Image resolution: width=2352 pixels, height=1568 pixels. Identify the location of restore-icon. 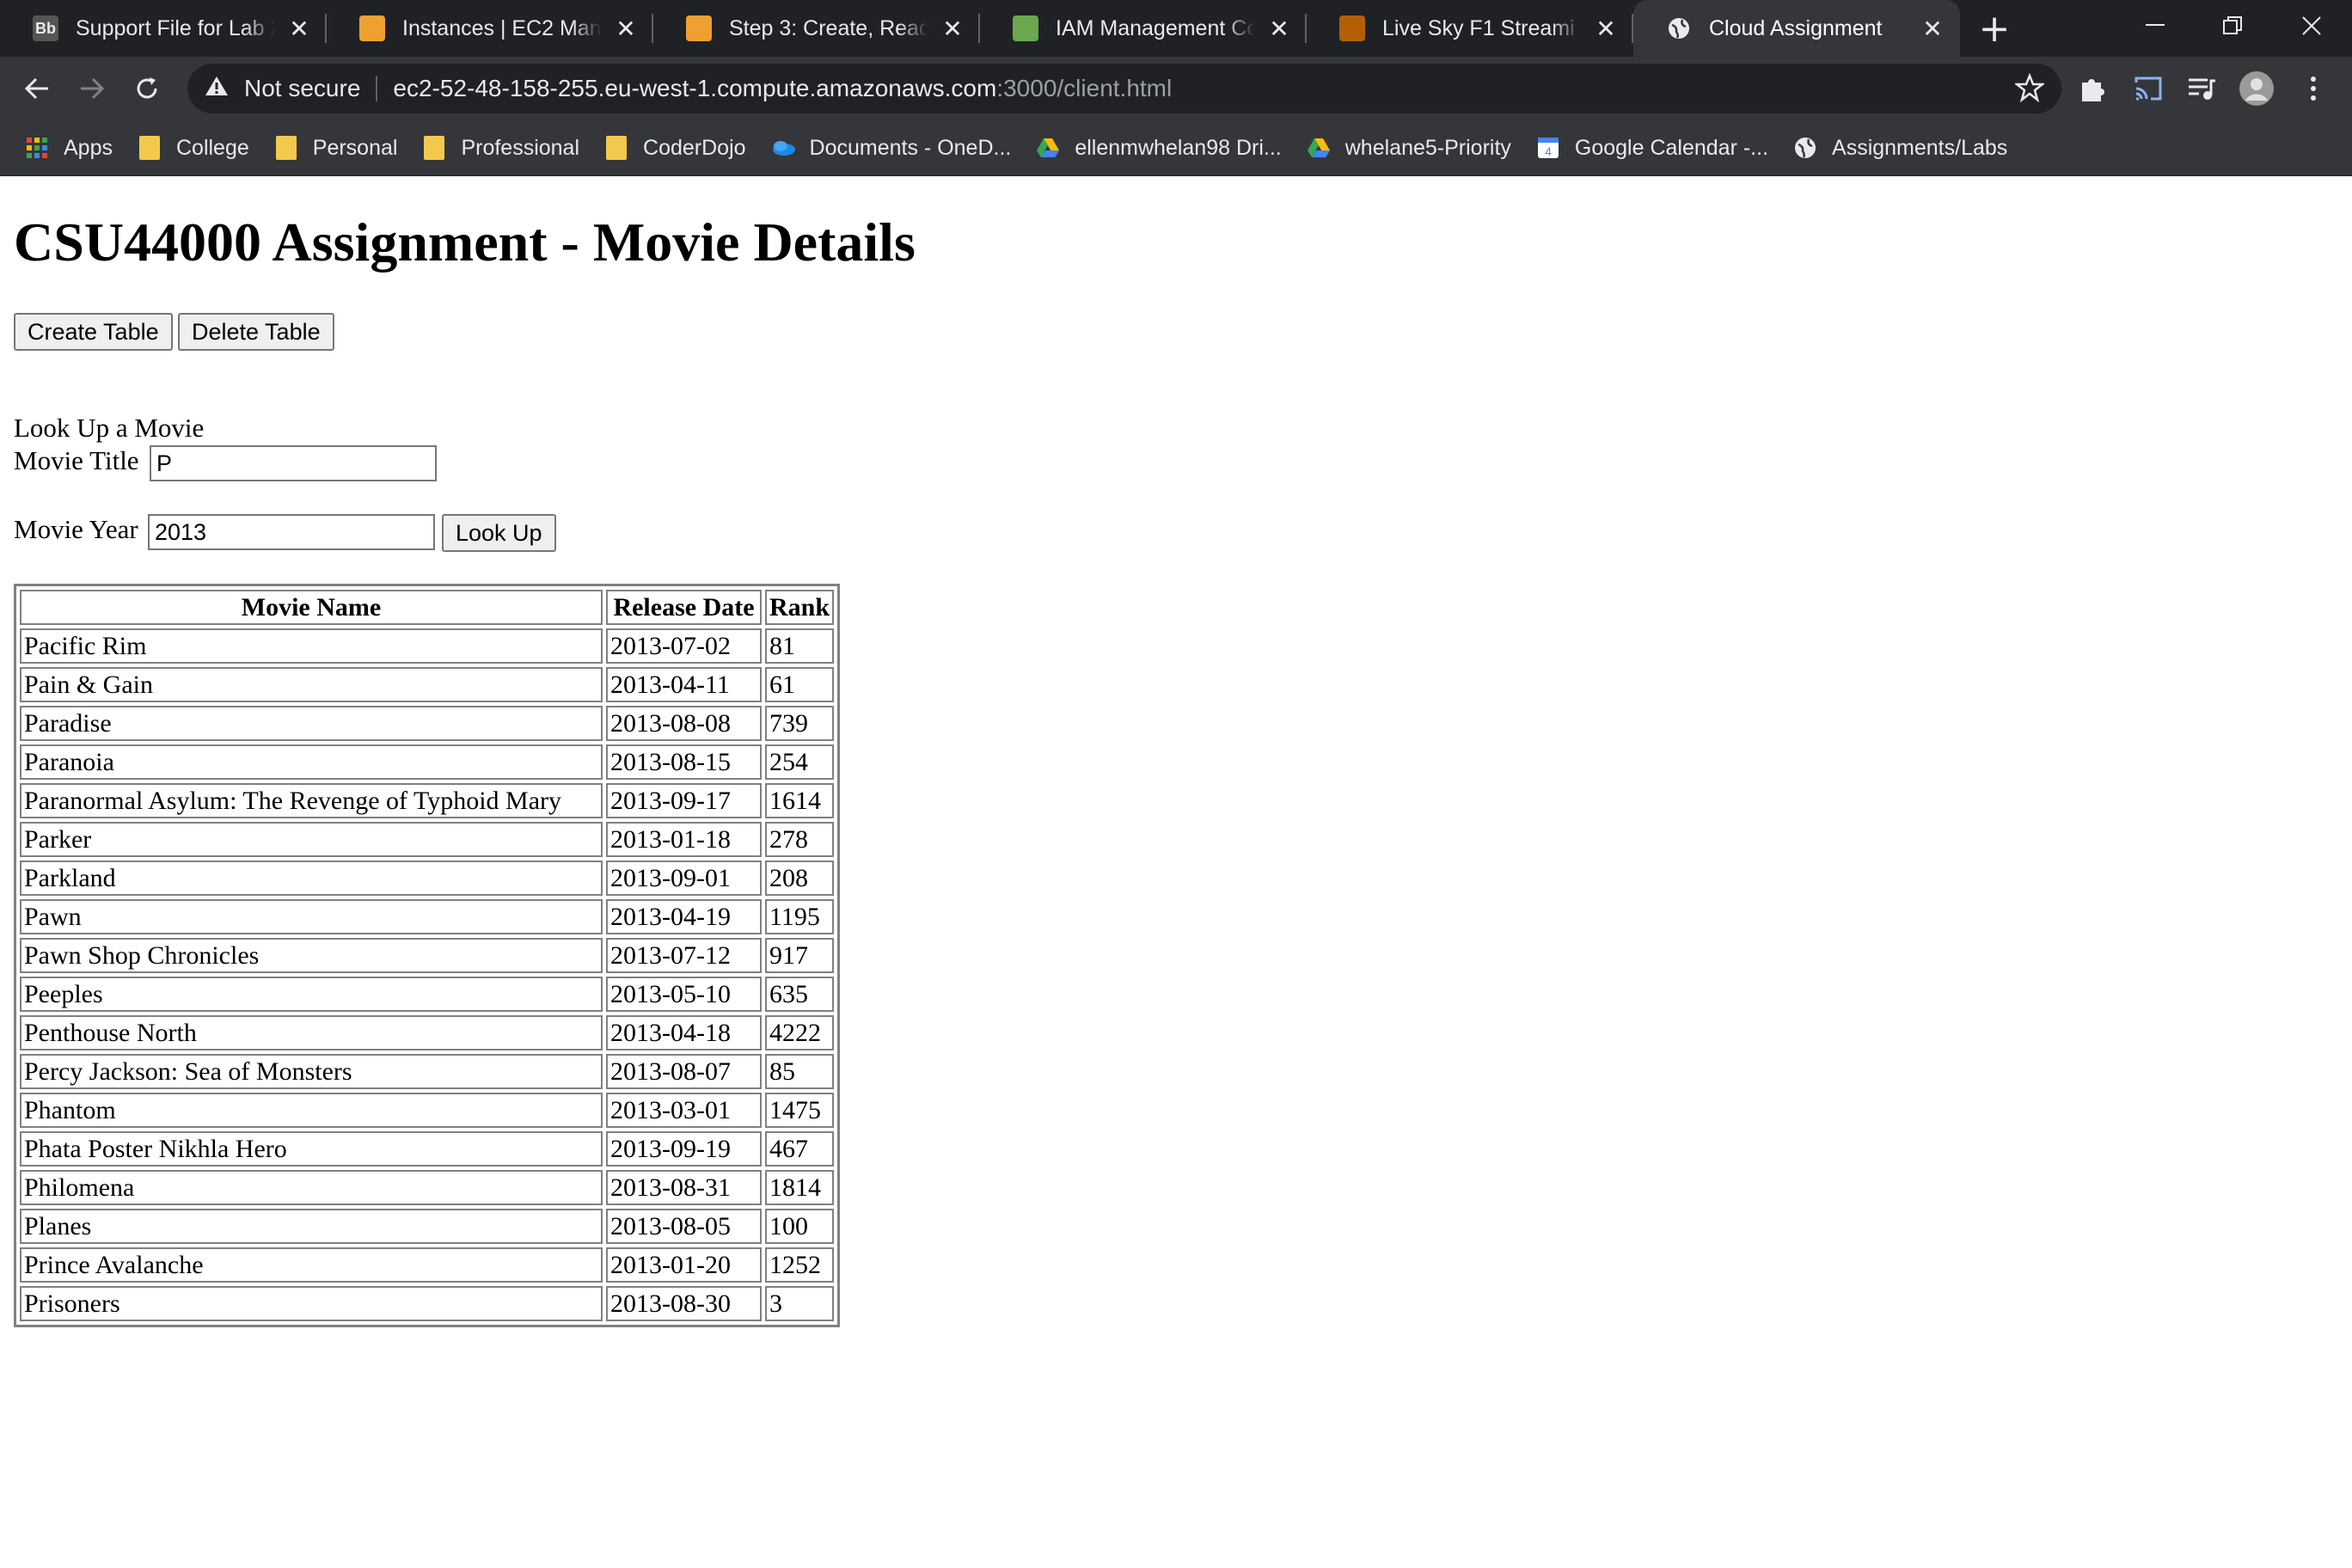
(2232, 26).